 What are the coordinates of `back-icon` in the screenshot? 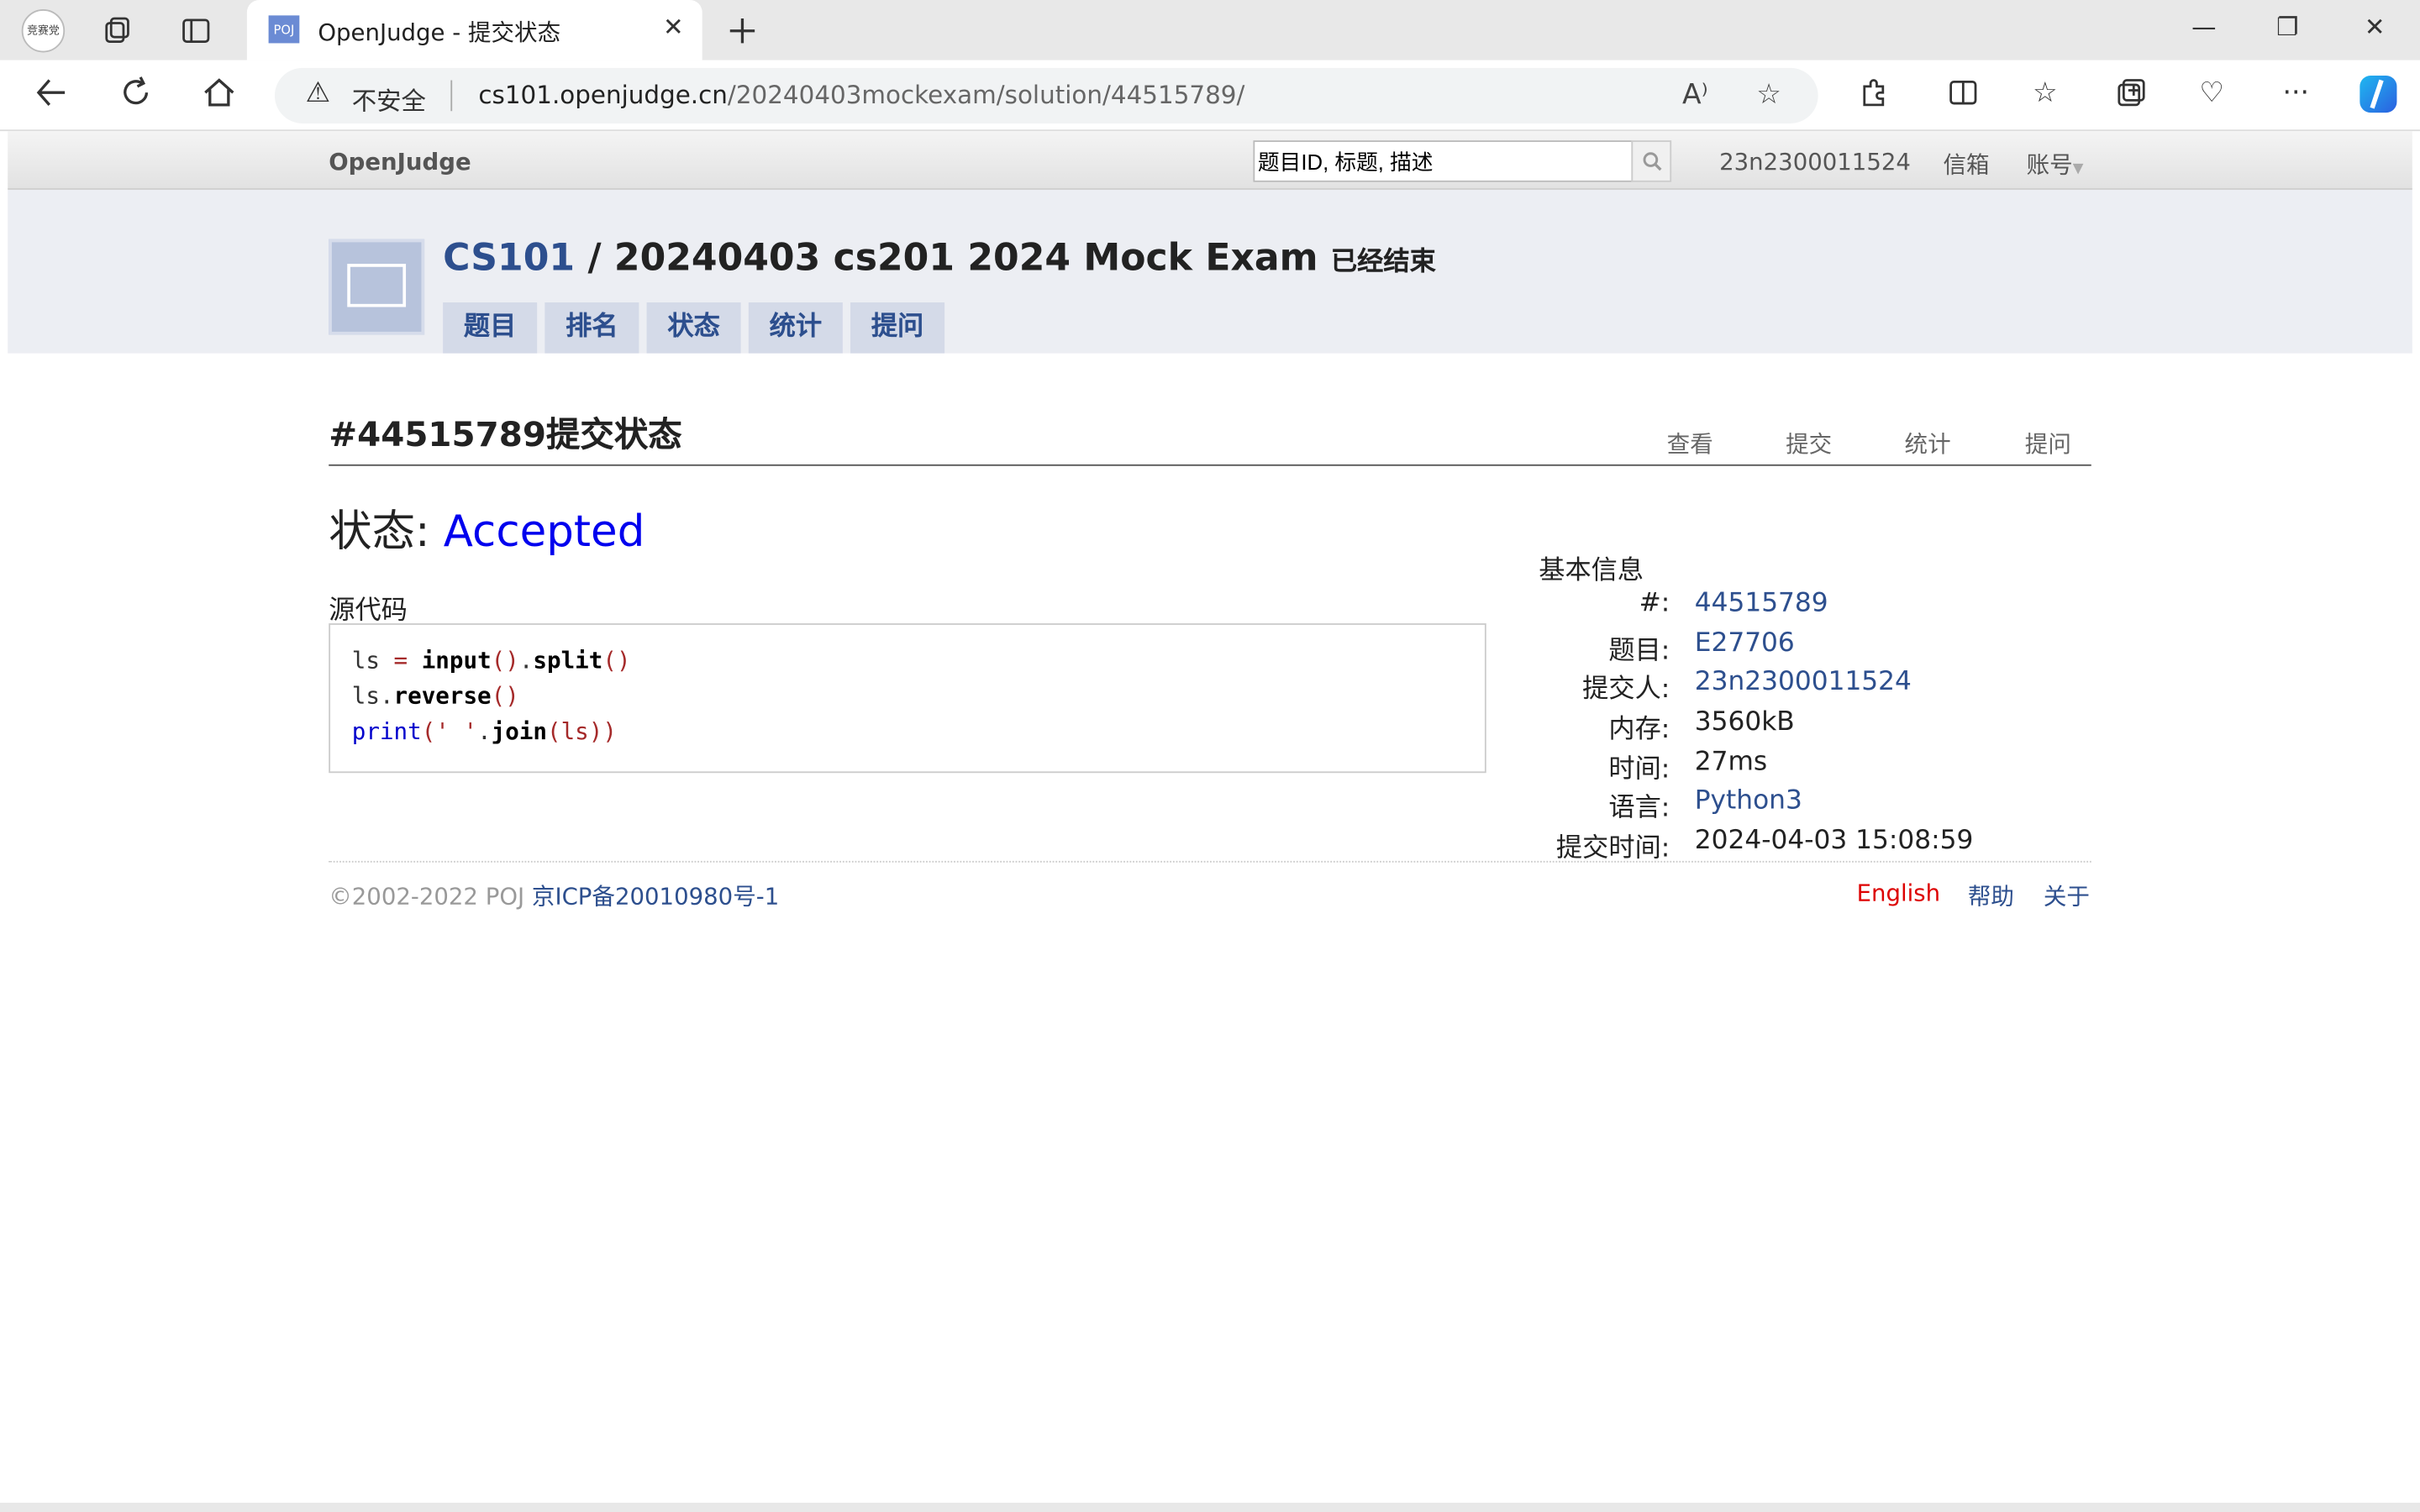 It's located at (51, 97).